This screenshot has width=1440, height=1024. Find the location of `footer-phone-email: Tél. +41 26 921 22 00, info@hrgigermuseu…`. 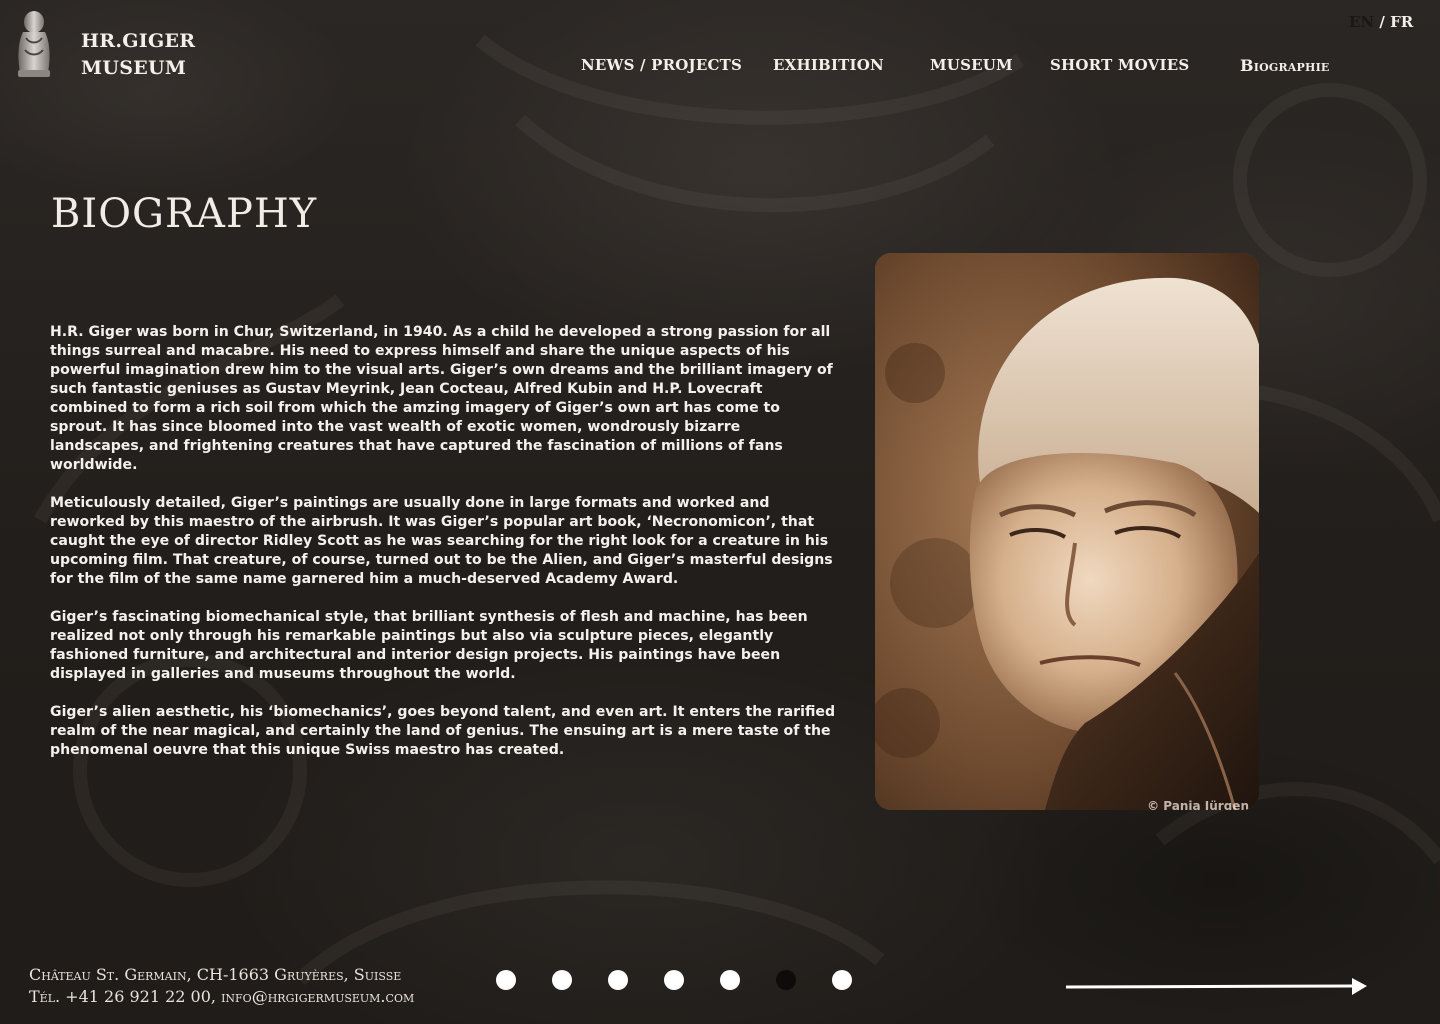

footer-phone-email: Tél. +41 26 921 22 00, info@hrgigermuseu… is located at coordinates (221, 997).